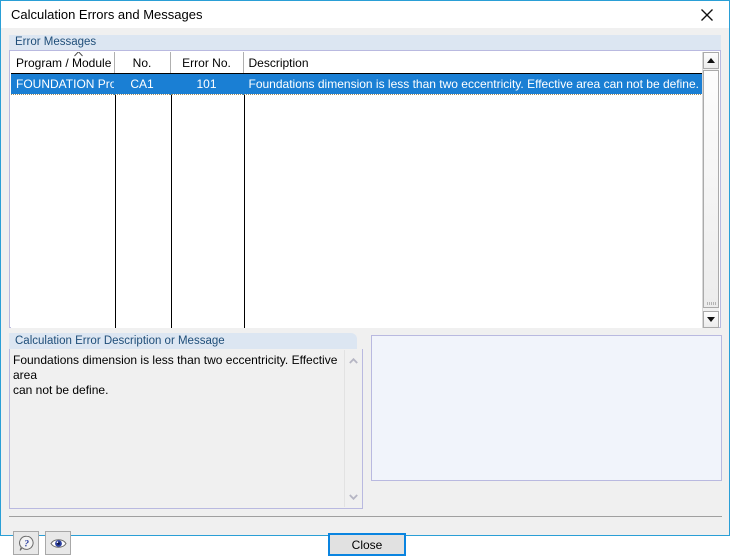 The image size is (730, 556). Describe the element at coordinates (207, 84) in the screenshot. I see `cell-error-no: 101` at that location.